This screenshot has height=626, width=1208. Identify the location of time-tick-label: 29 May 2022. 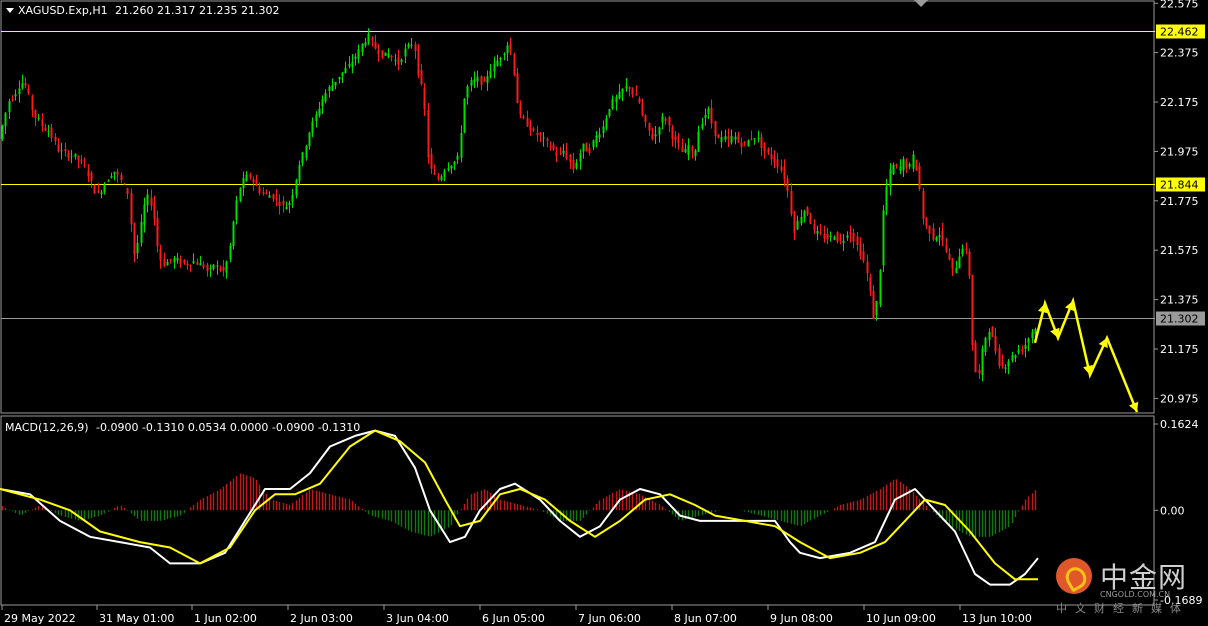
(40, 618).